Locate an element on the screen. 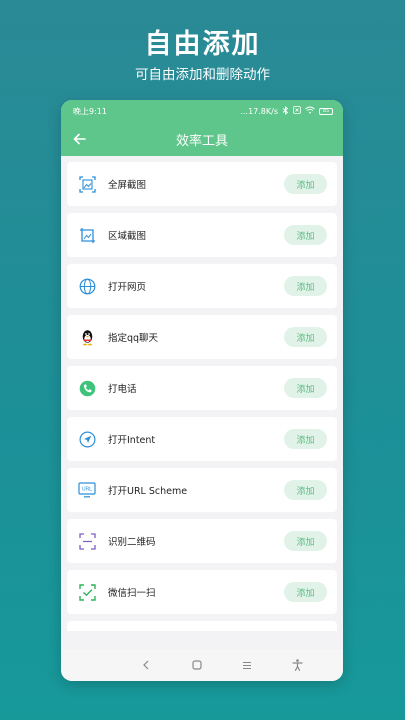 This screenshot has width=405, height=720. nav-home-icon is located at coordinates (197, 665).